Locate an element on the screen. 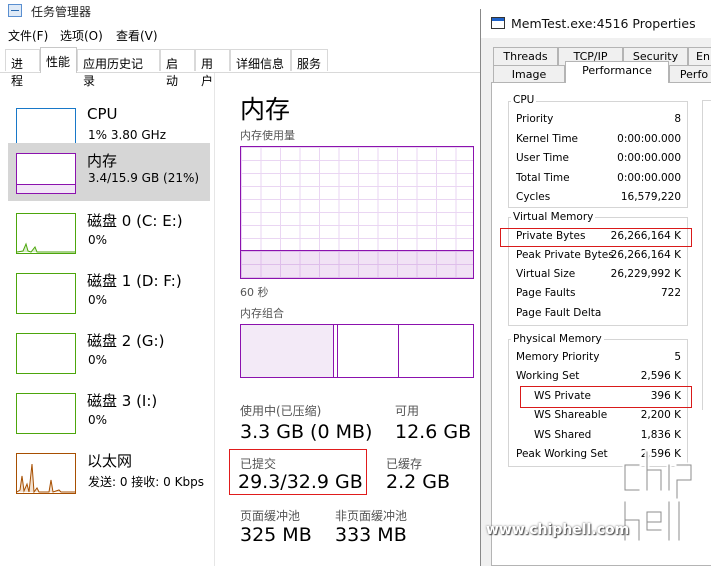 This screenshot has width=711, height=566. resource-disk-0: 磁盘 0 (C: E:) 0% is located at coordinates (109, 223).